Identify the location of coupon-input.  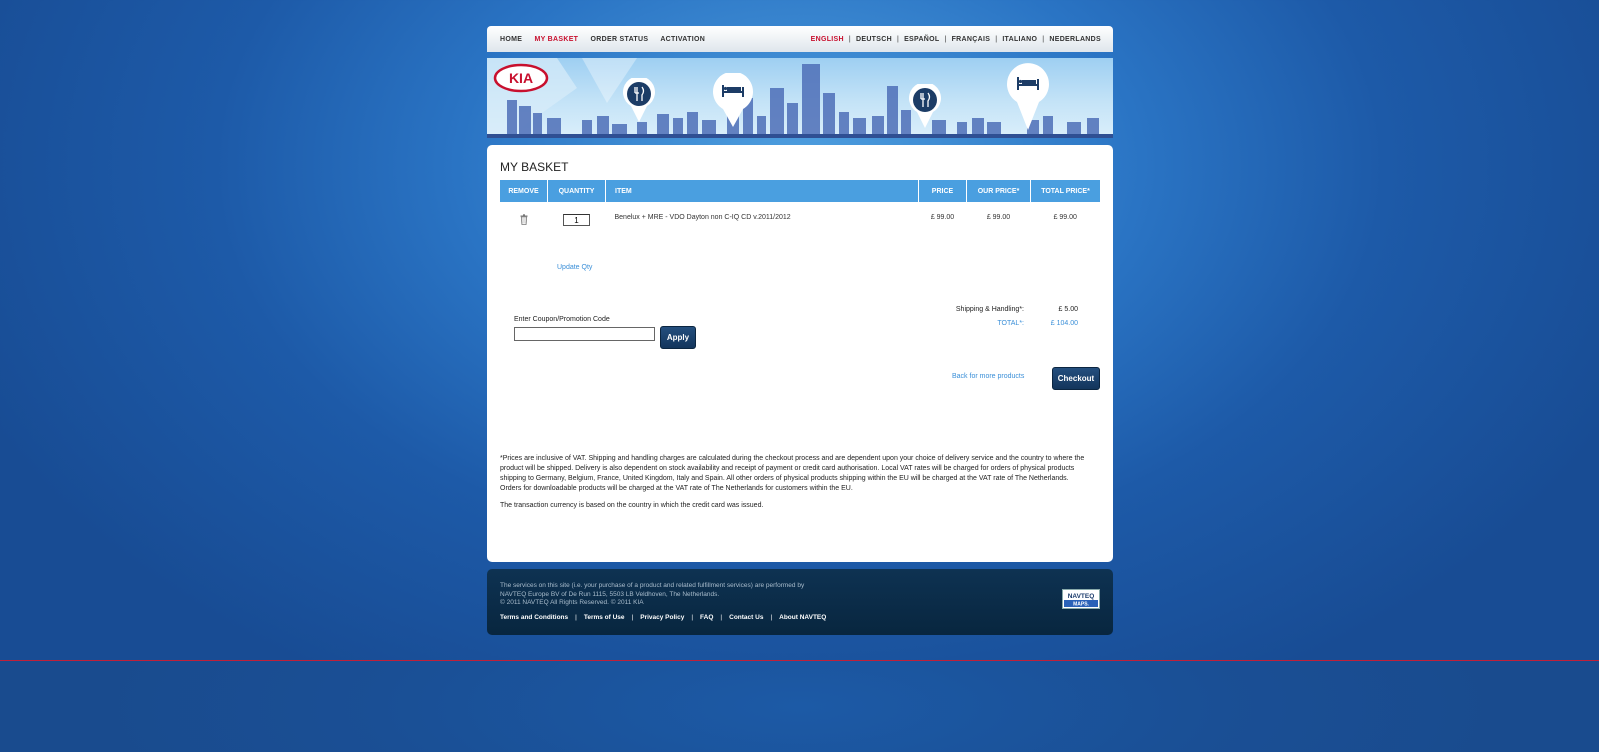
(584, 334).